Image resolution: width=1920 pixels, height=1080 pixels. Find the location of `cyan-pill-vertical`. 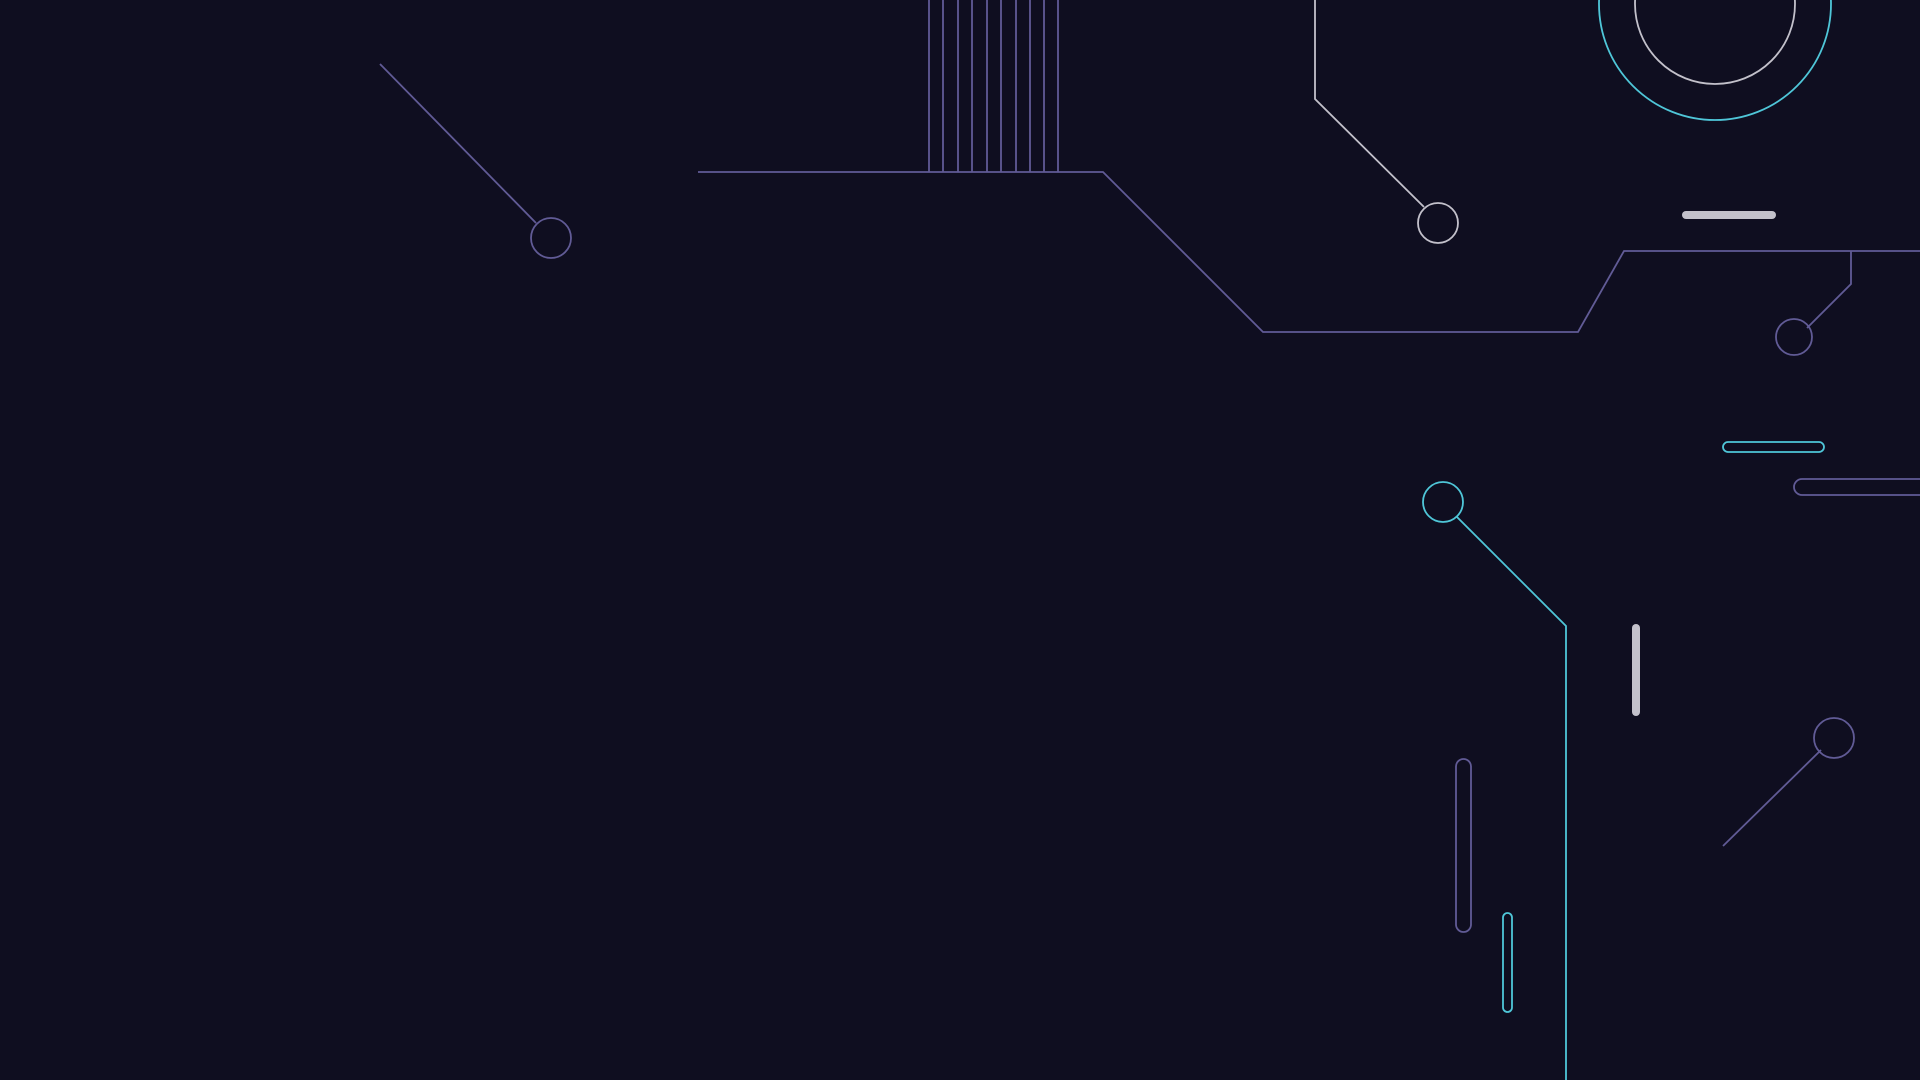

cyan-pill-vertical is located at coordinates (1507, 962).